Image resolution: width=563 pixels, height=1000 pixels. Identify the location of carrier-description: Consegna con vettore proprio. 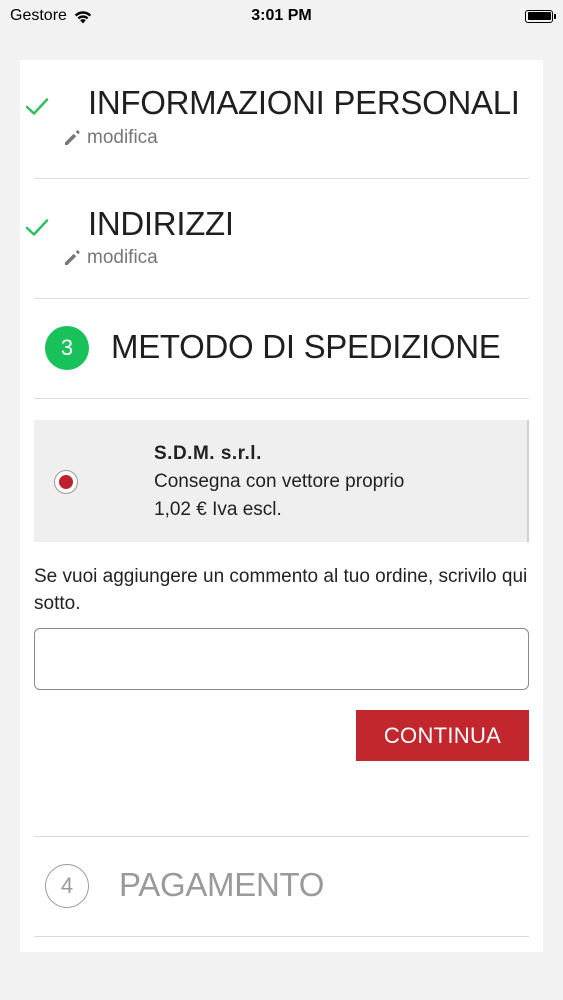
(279, 481).